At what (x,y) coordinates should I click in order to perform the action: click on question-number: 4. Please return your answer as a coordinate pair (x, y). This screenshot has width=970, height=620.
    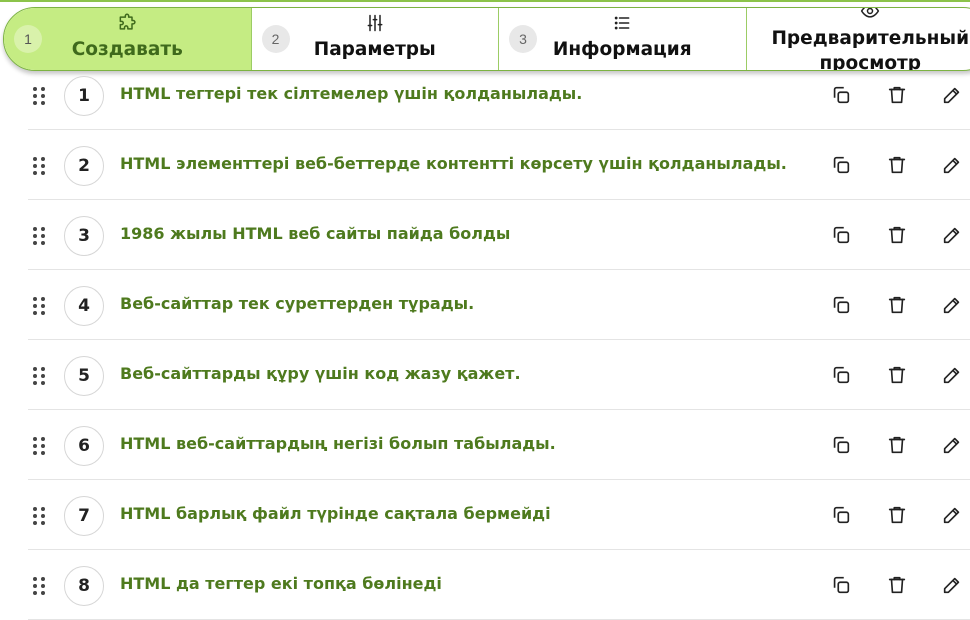
    Looking at the image, I should click on (84, 306).